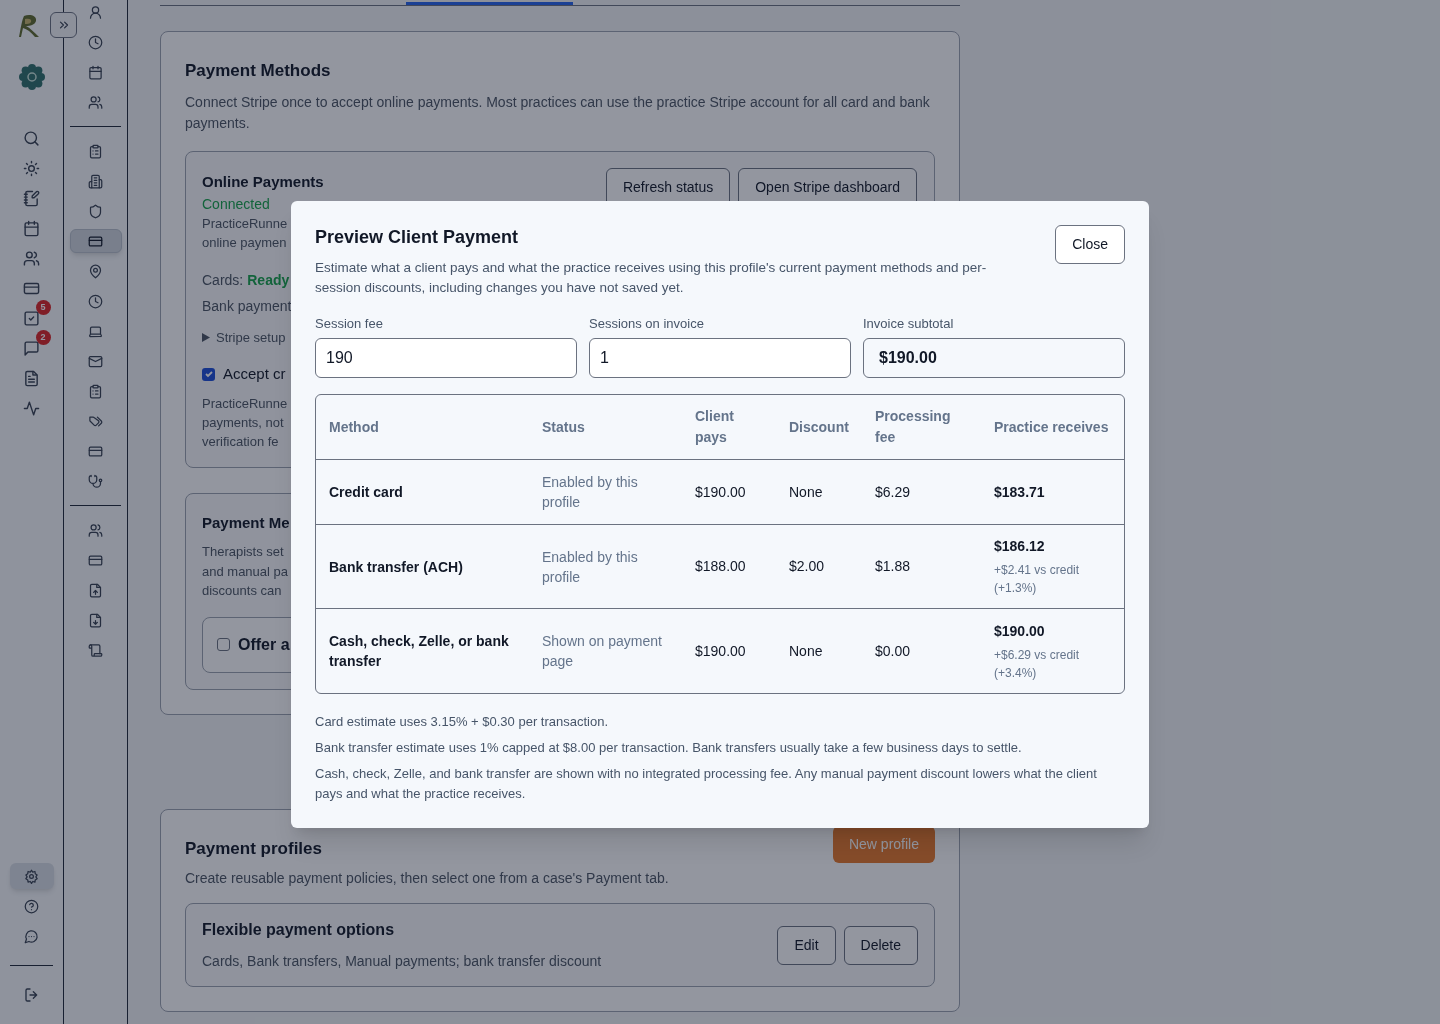 This screenshot has width=1440, height=1024. What do you see at coordinates (1090, 244) in the screenshot?
I see `close-button: Close` at bounding box center [1090, 244].